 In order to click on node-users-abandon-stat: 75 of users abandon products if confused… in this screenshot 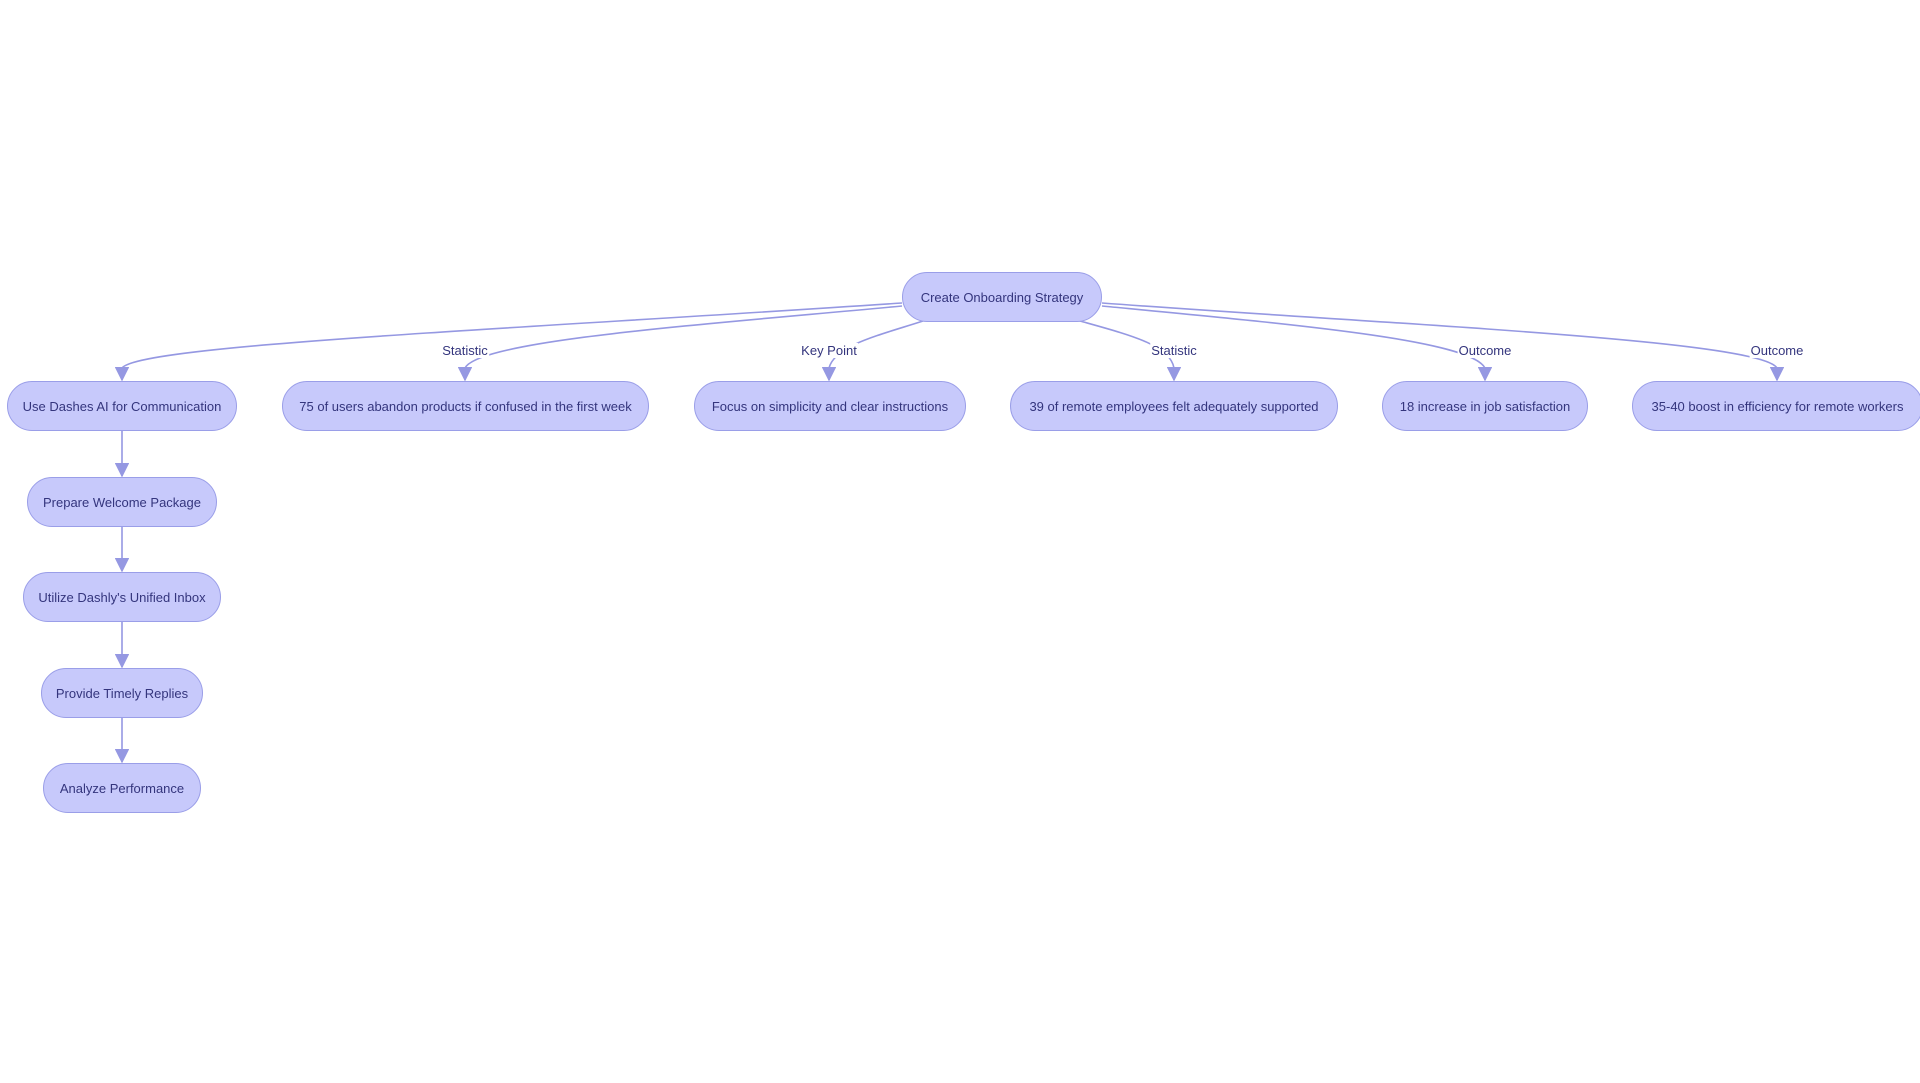, I will do `click(465, 406)`.